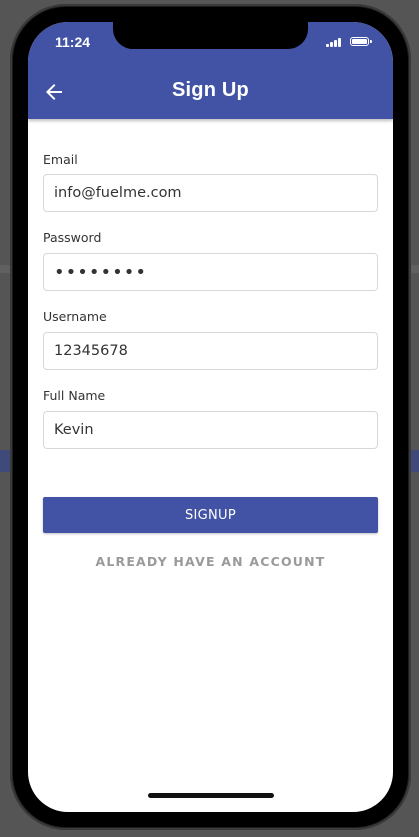 The image size is (419, 837). What do you see at coordinates (60, 159) in the screenshot?
I see `email-label: Email` at bounding box center [60, 159].